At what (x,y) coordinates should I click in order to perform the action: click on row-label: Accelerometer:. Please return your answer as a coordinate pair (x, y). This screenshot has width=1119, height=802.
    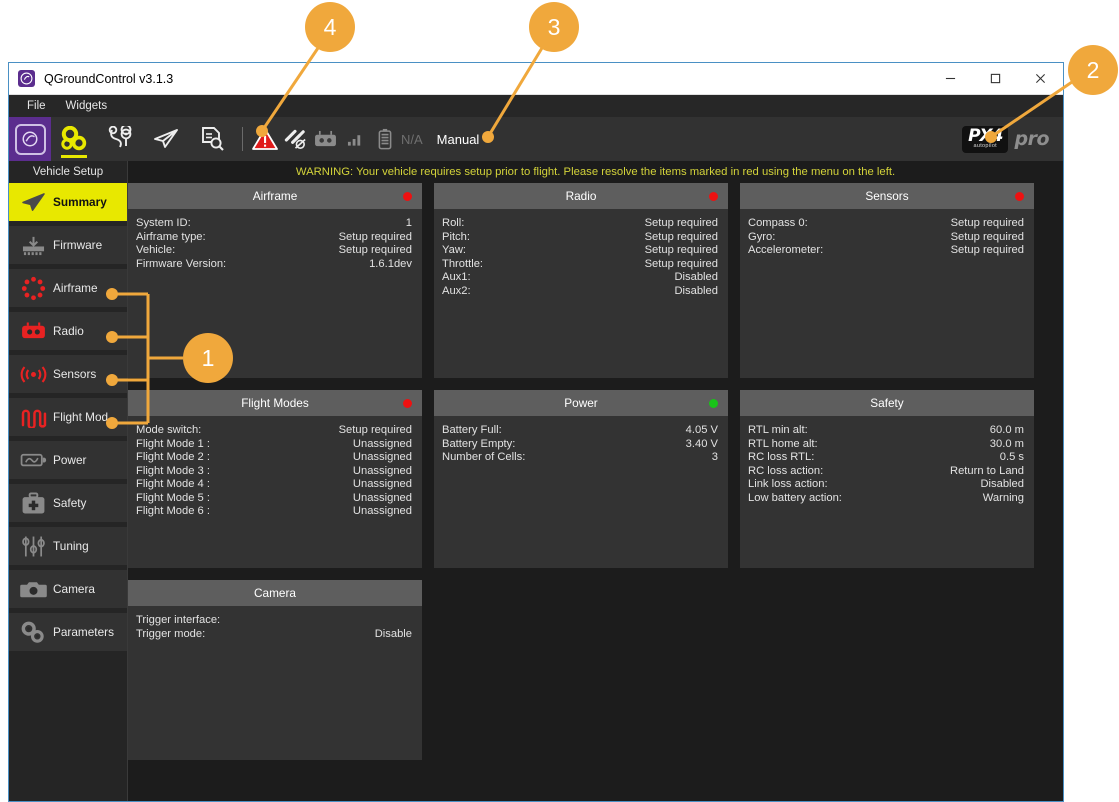
    Looking at the image, I should click on (786, 250).